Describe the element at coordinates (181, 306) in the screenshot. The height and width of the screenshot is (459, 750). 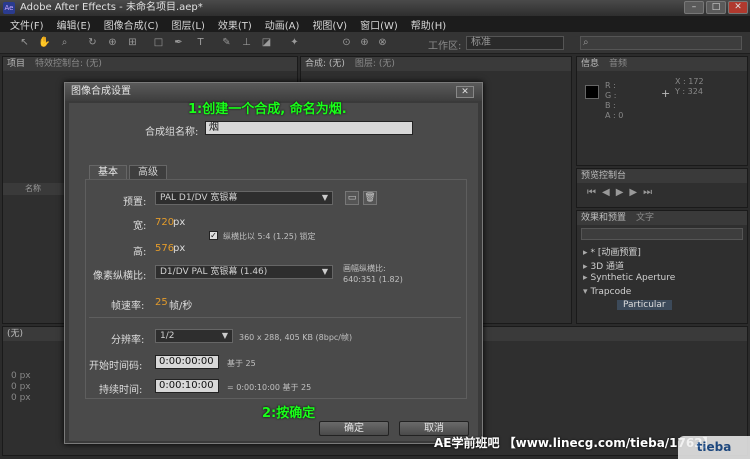
I see `framerate-unit: 帧/秒` at that location.